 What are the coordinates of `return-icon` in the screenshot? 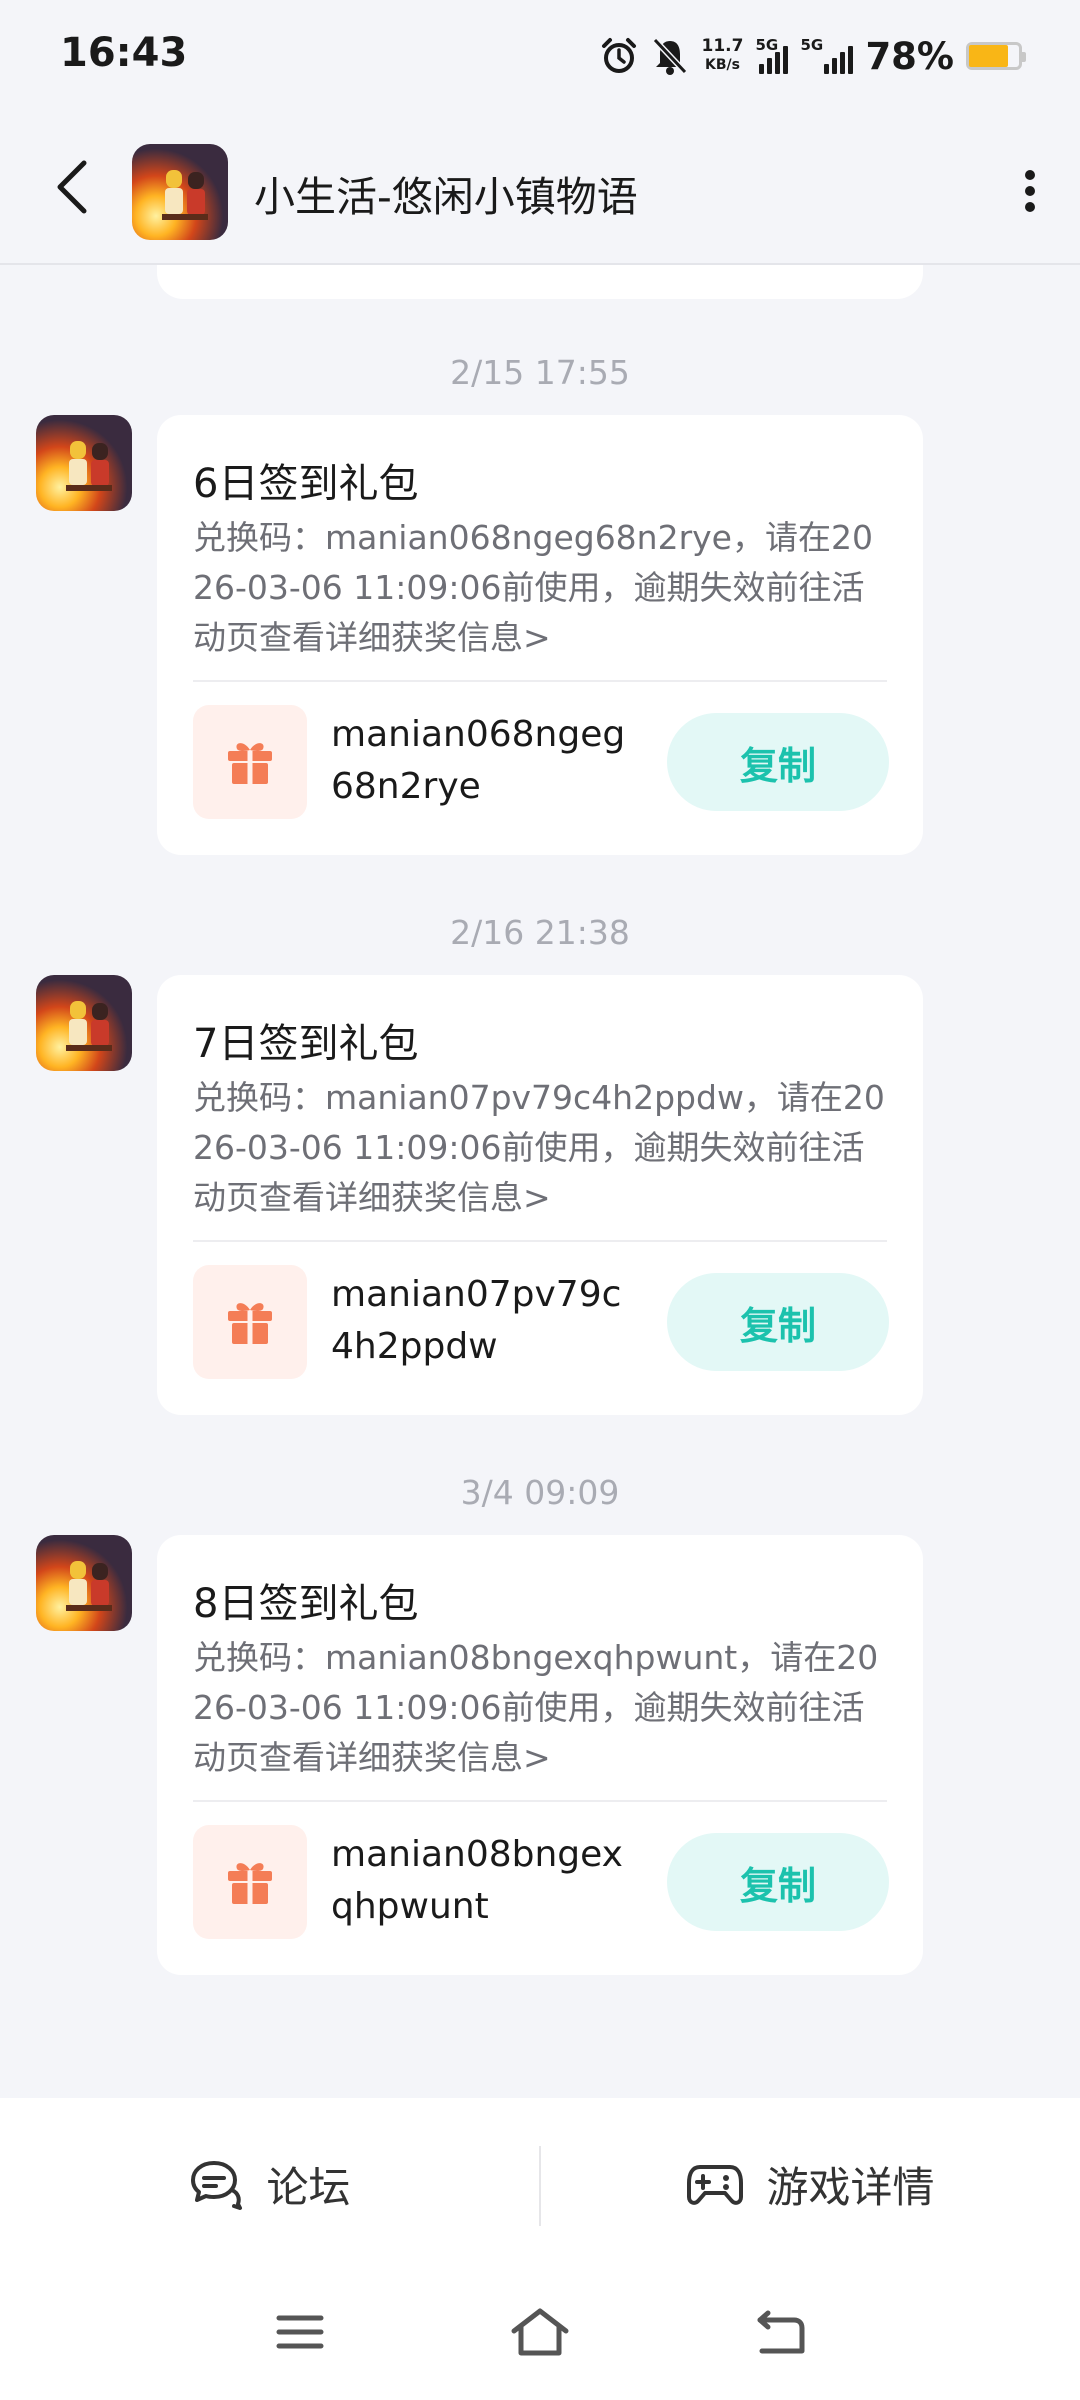 It's located at (781, 2332).